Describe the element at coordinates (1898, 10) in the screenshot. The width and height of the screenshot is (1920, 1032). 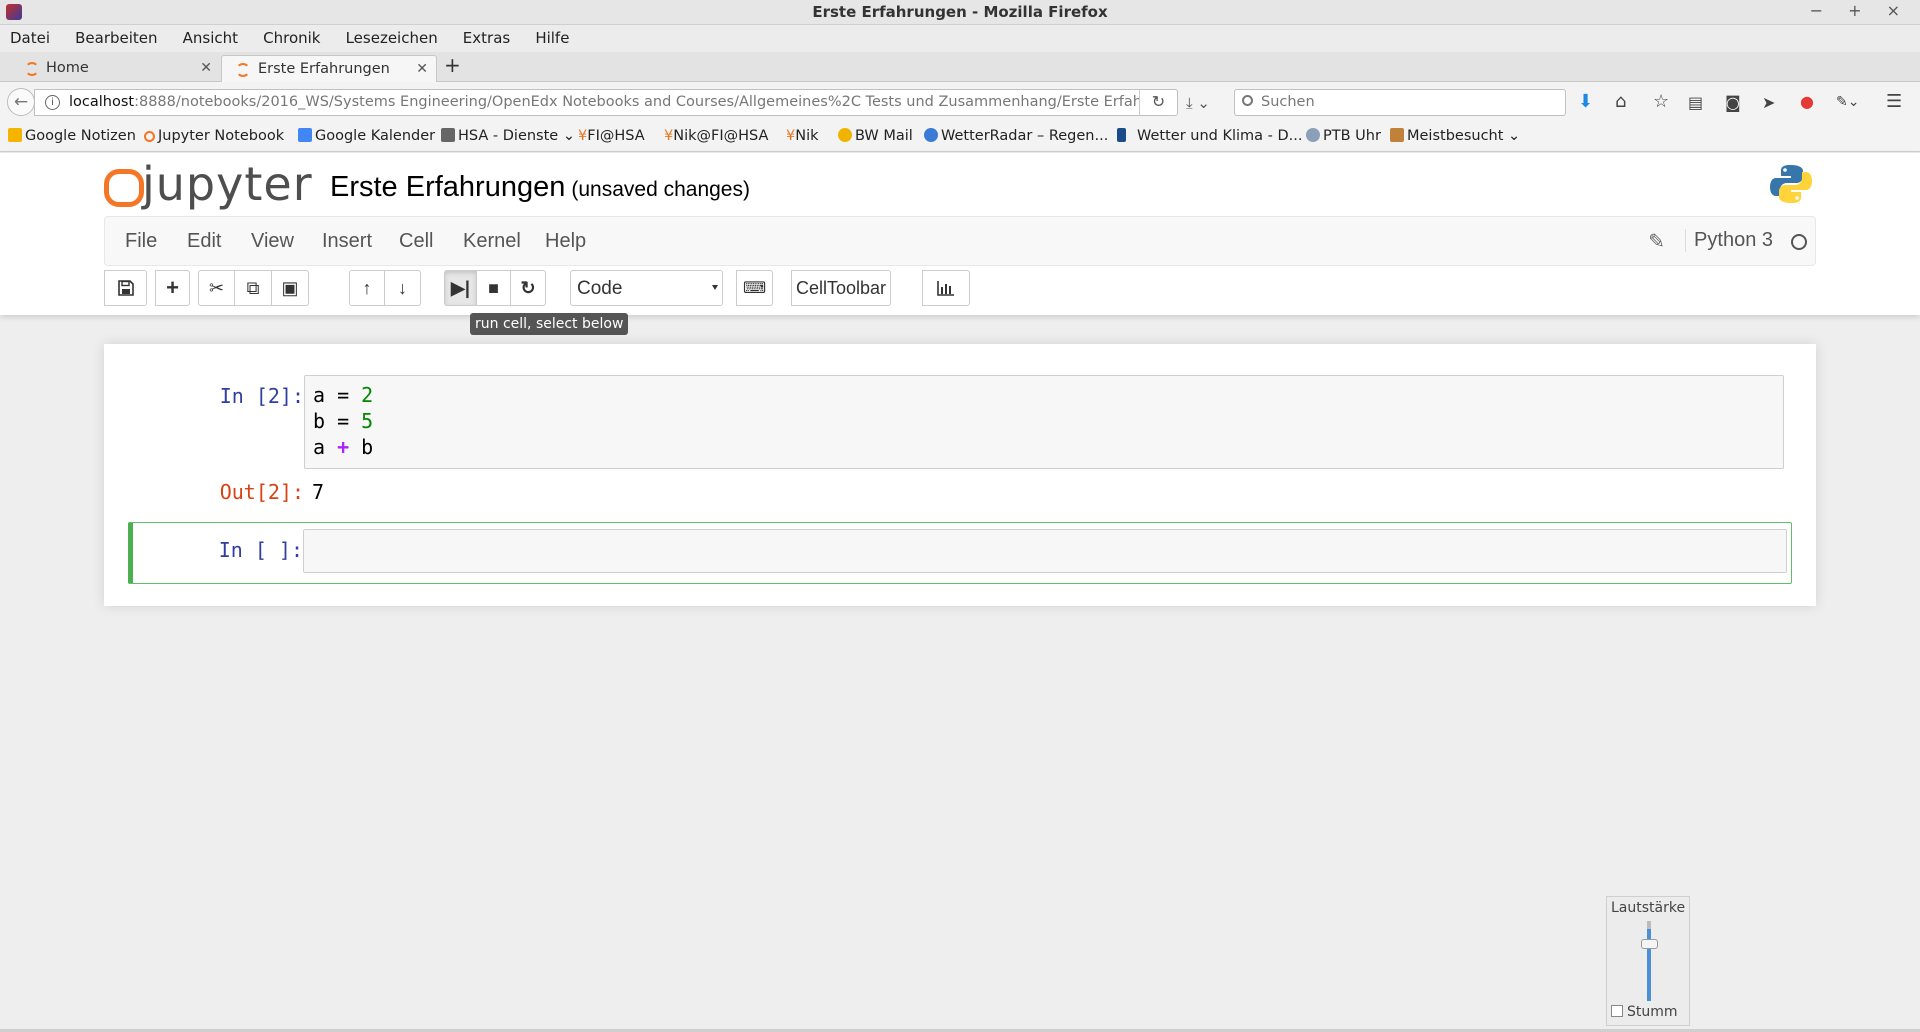
I see `close-window-button: ×` at that location.